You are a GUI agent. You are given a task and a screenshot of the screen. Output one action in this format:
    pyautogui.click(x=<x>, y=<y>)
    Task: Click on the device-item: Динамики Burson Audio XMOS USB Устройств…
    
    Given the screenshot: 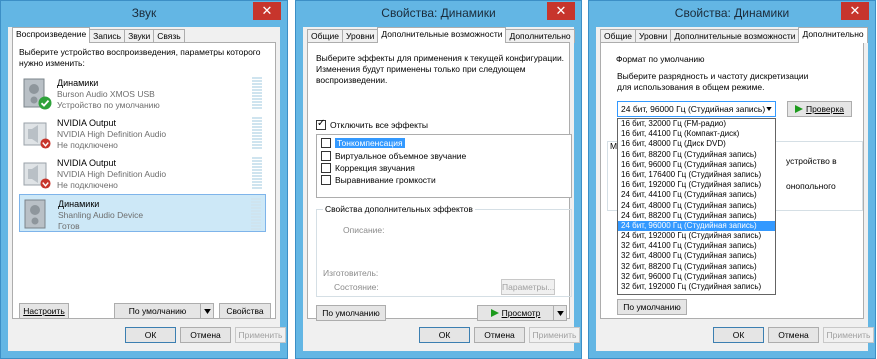 What is the action you would take?
    pyautogui.click(x=142, y=93)
    